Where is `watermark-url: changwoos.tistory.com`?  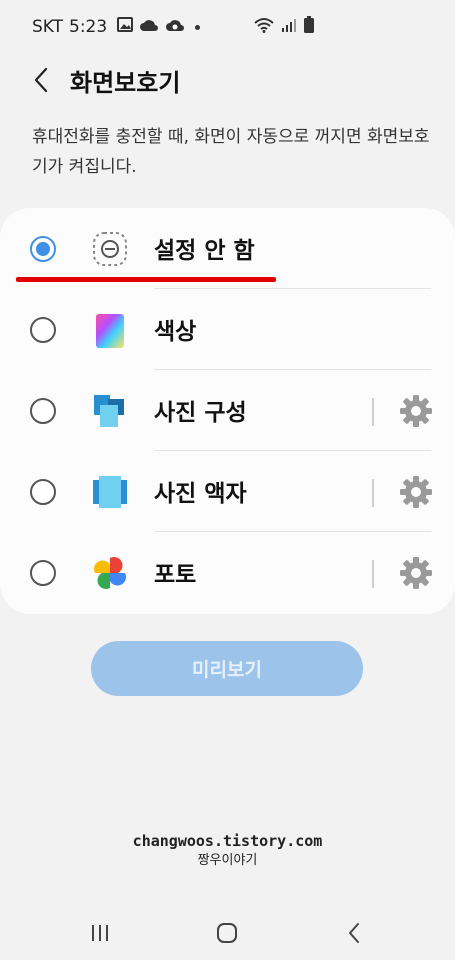
watermark-url: changwoos.tistory.com is located at coordinates (227, 841).